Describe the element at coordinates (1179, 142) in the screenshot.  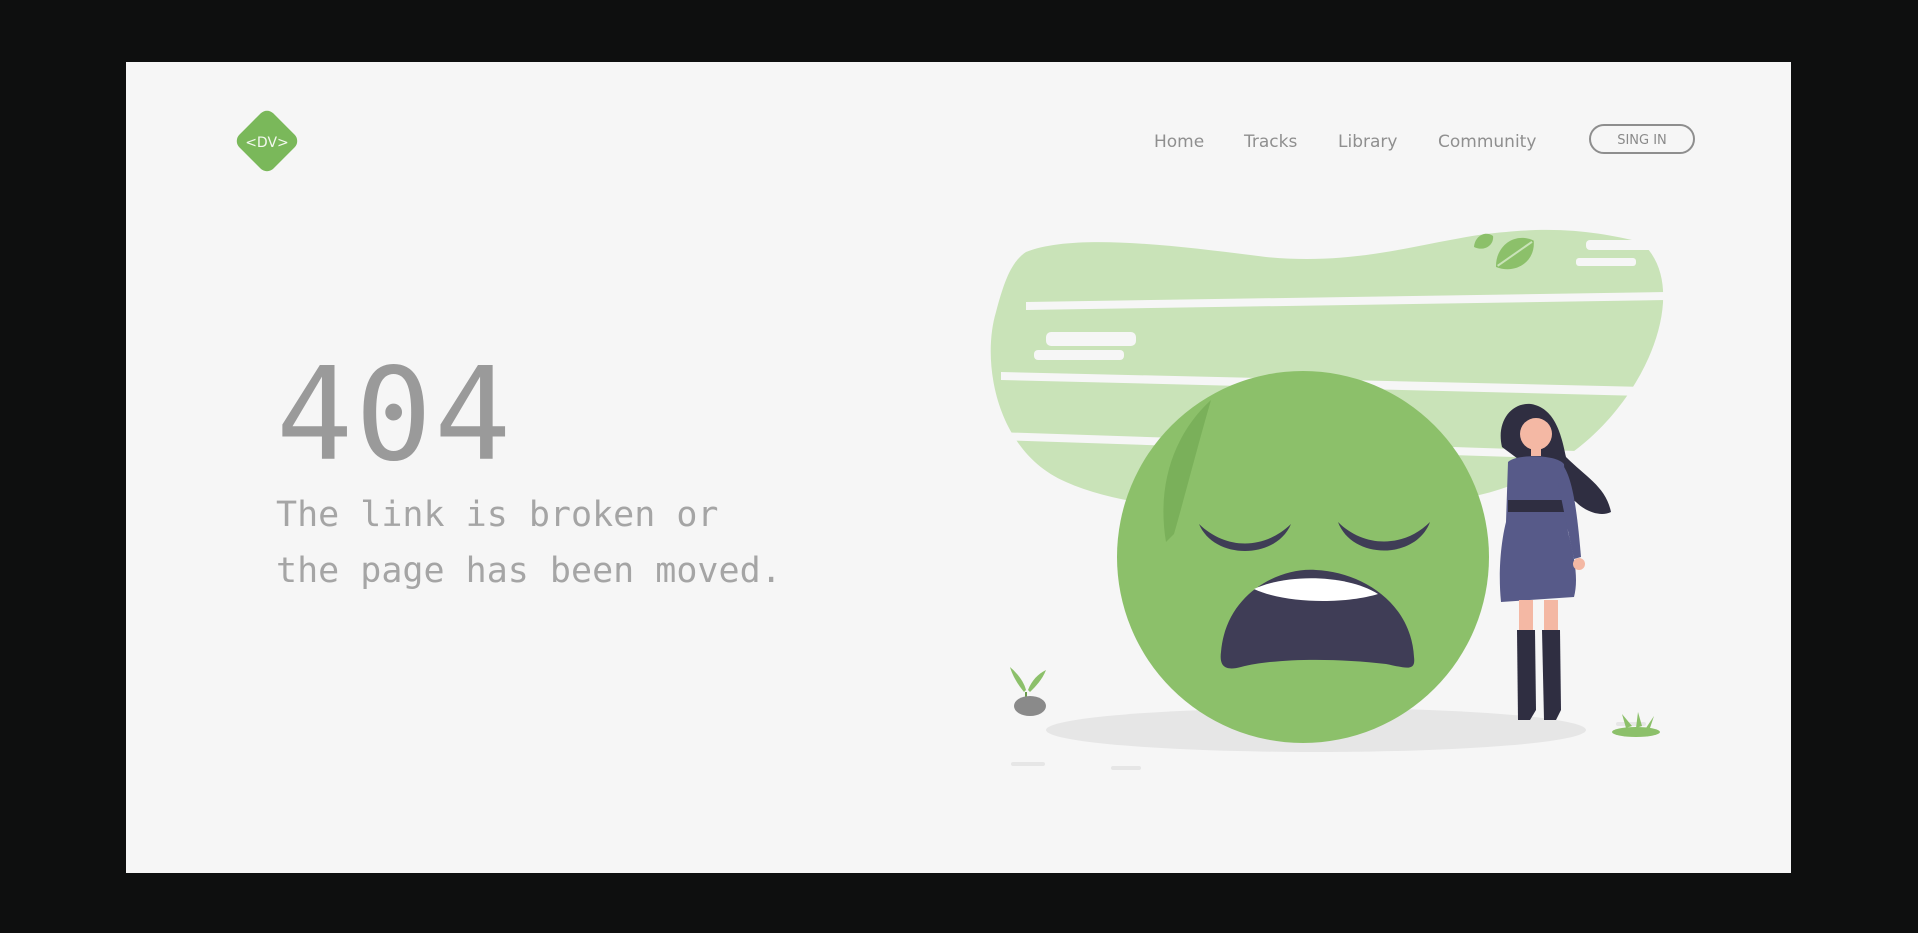
I see `nav-home-link: Home` at that location.